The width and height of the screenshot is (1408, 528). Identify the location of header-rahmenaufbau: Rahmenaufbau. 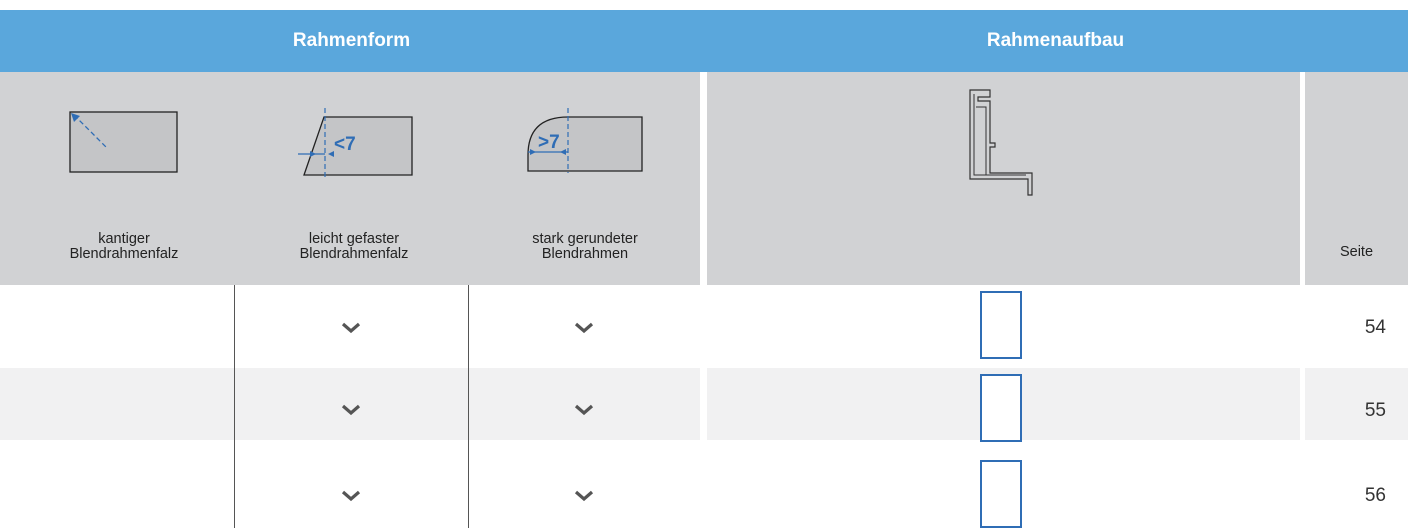
(1055, 41).